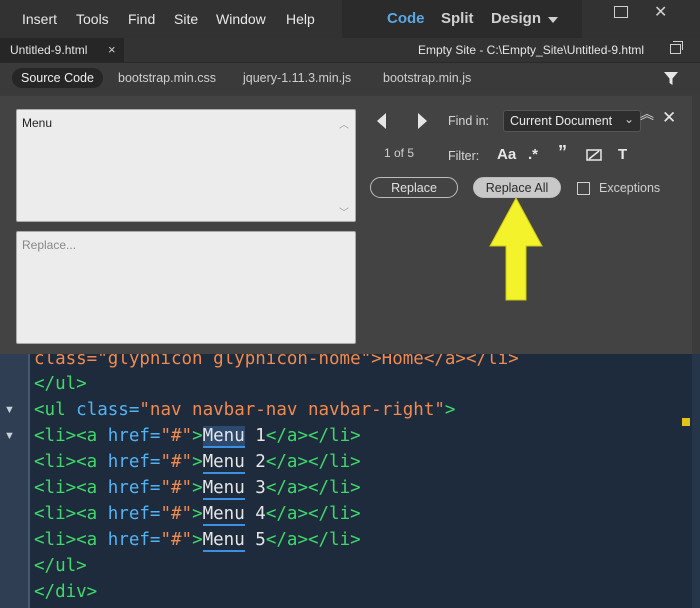 This screenshot has height=608, width=700. What do you see at coordinates (594, 155) in the screenshot?
I see `ignore-whitespace-icon` at bounding box center [594, 155].